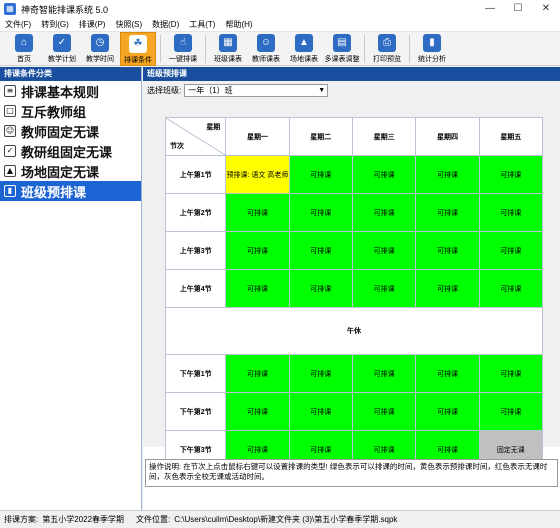 The image size is (560, 528). What do you see at coordinates (384, 136) in the screenshot?
I see `day-header: 星期三` at bounding box center [384, 136].